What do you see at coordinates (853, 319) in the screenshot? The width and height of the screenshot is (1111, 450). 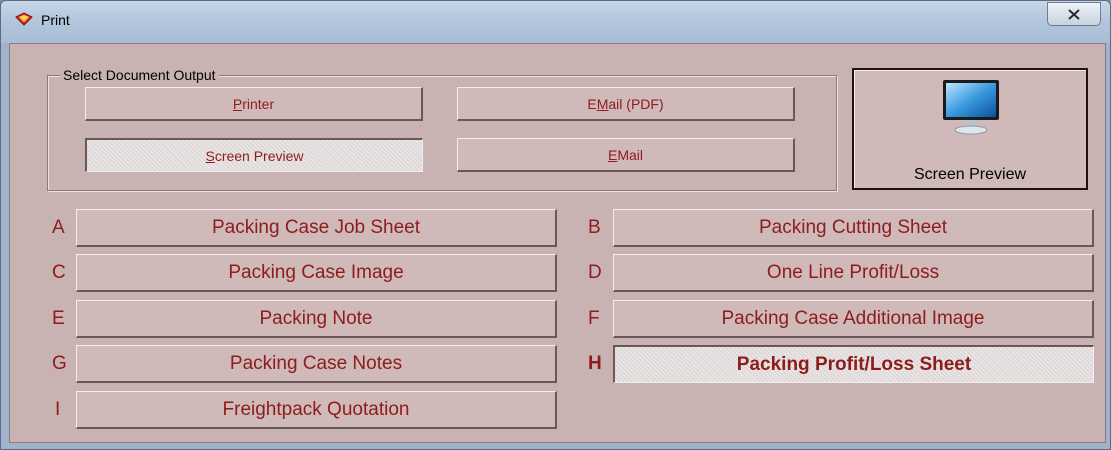 I see `report-button-packing-case-additional-image: Packing Case Additional Image` at bounding box center [853, 319].